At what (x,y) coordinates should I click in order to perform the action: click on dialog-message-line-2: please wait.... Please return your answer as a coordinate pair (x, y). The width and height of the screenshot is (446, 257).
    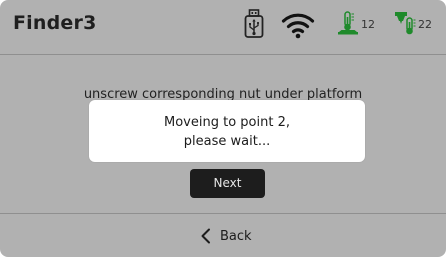
    Looking at the image, I should click on (227, 141).